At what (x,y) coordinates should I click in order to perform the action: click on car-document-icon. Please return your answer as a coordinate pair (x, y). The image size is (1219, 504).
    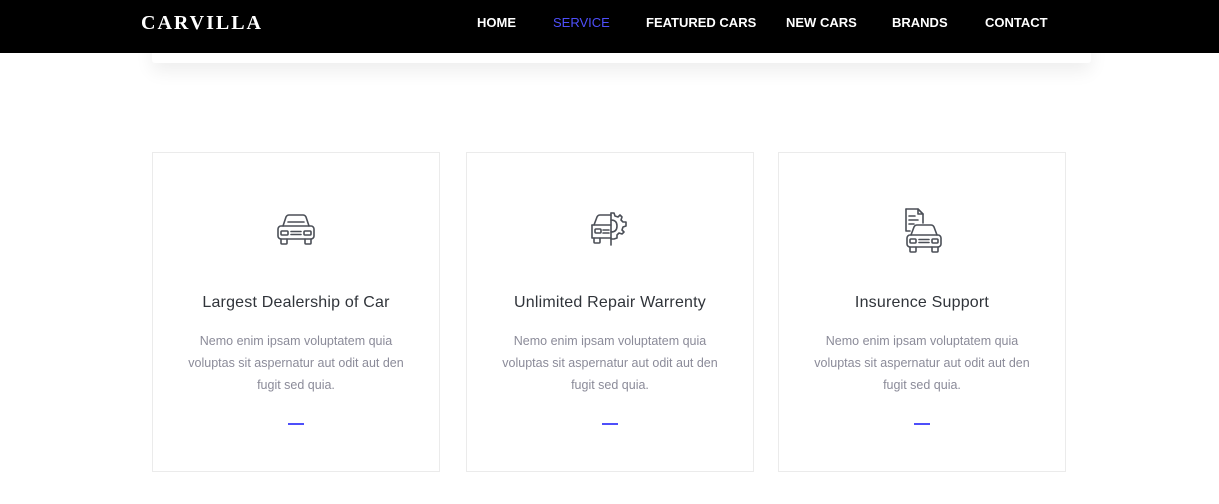
    Looking at the image, I should click on (922, 231).